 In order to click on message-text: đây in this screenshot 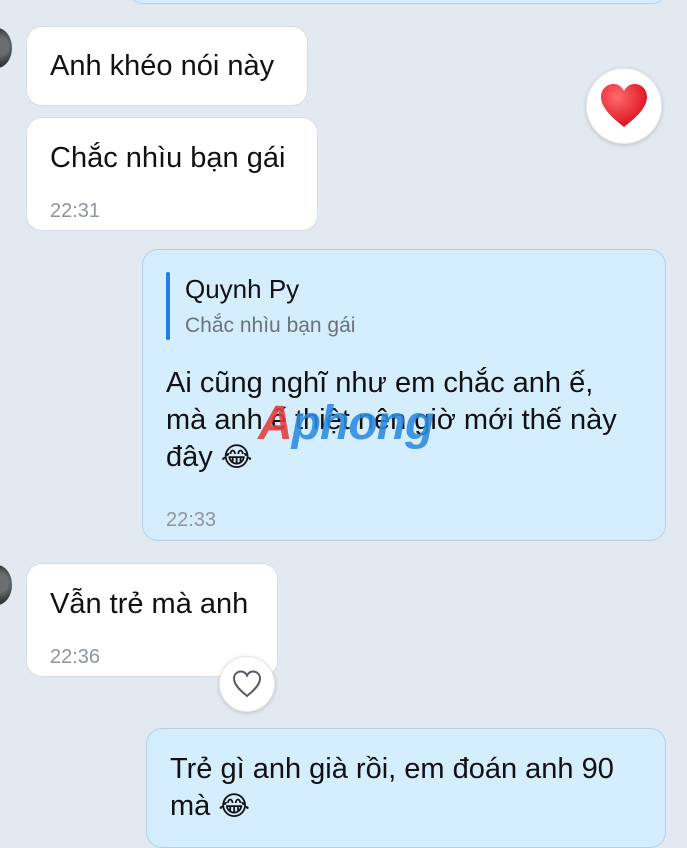, I will do `click(189, 457)`.